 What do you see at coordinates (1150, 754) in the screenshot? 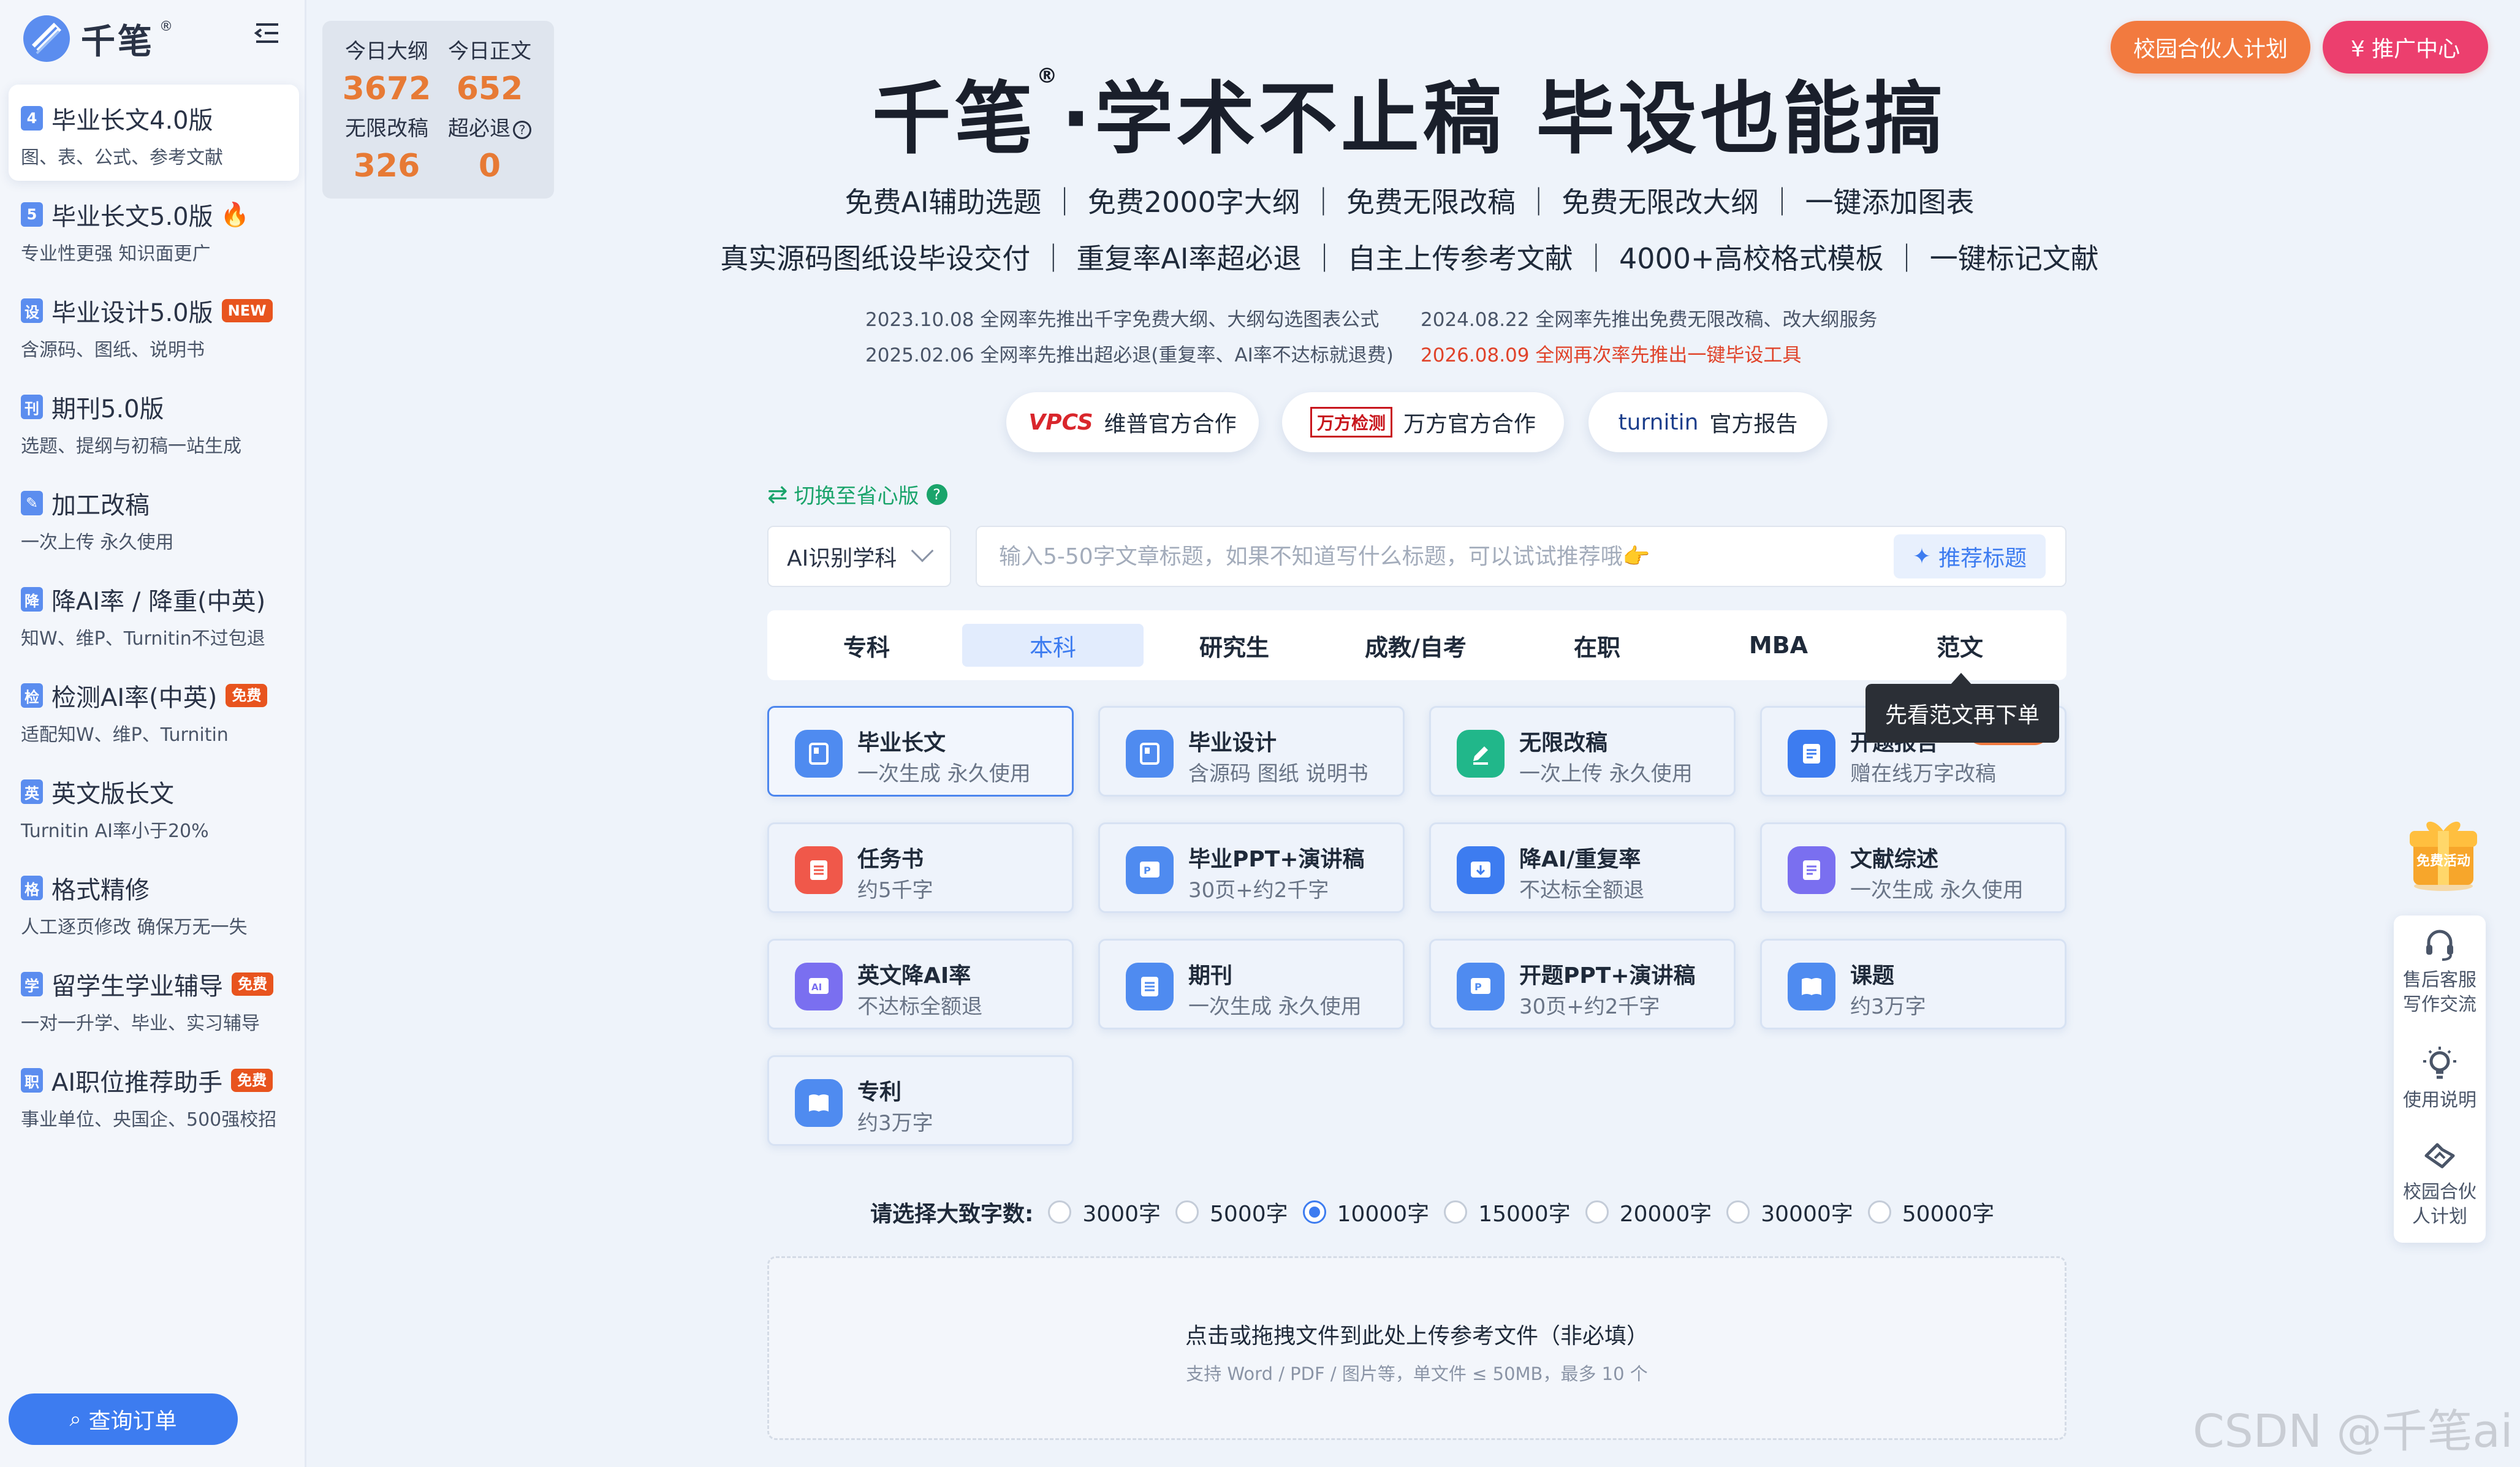
I see `design-icon` at bounding box center [1150, 754].